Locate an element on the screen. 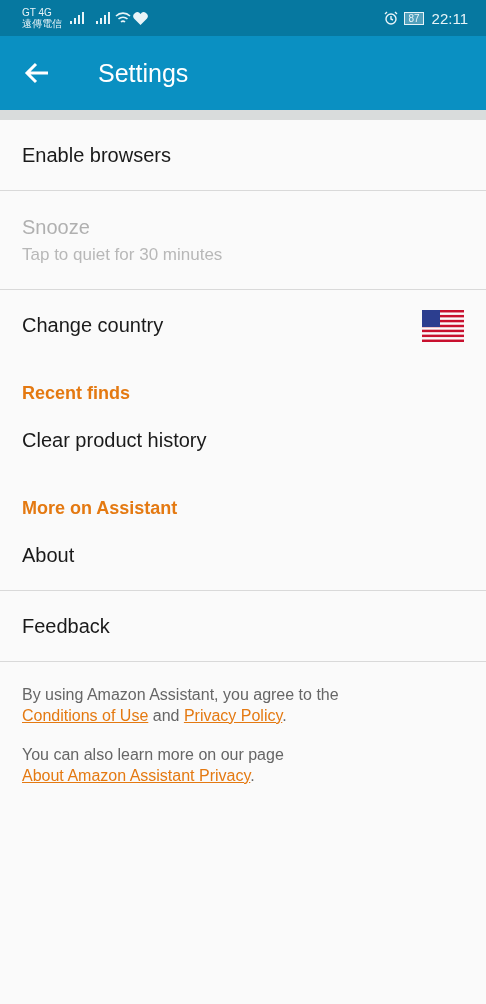 Image resolution: width=486 pixels, height=1004 pixels. legal-text: By using Amazon Assistant, you agree to the Conditions of Use and Privacy Policy. is located at coordinates (181, 705).